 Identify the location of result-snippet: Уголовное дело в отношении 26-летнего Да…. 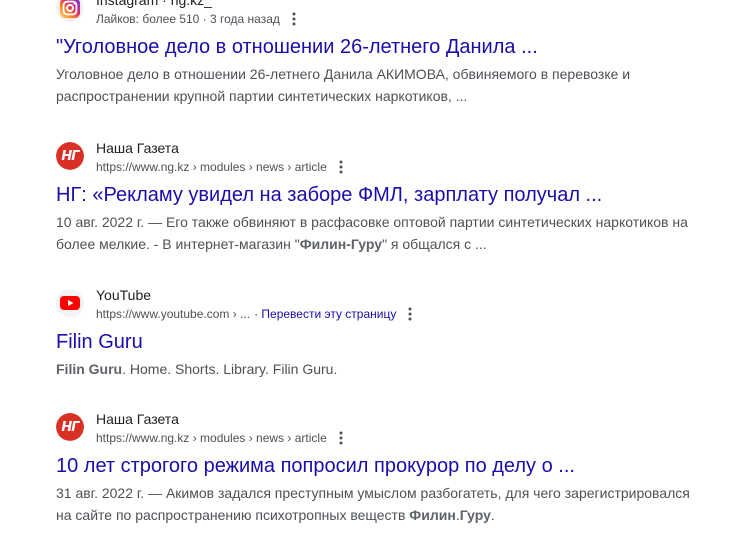
(386, 85).